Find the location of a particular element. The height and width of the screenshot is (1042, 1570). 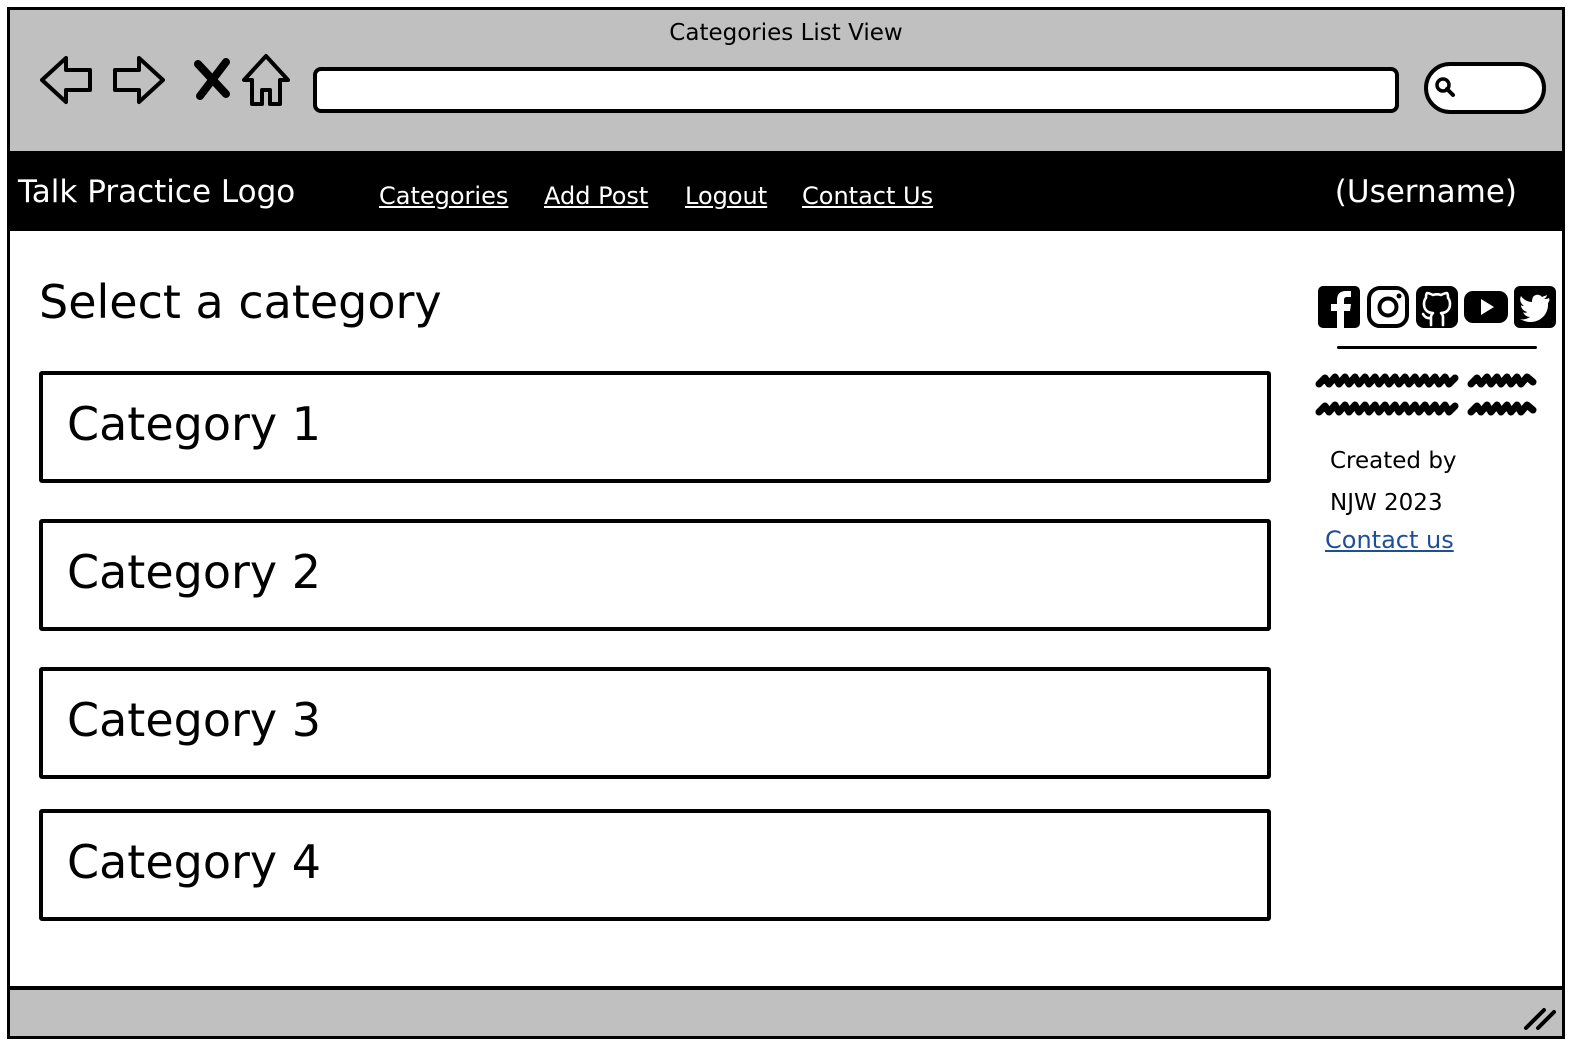

twitter-icon is located at coordinates (1535, 307).